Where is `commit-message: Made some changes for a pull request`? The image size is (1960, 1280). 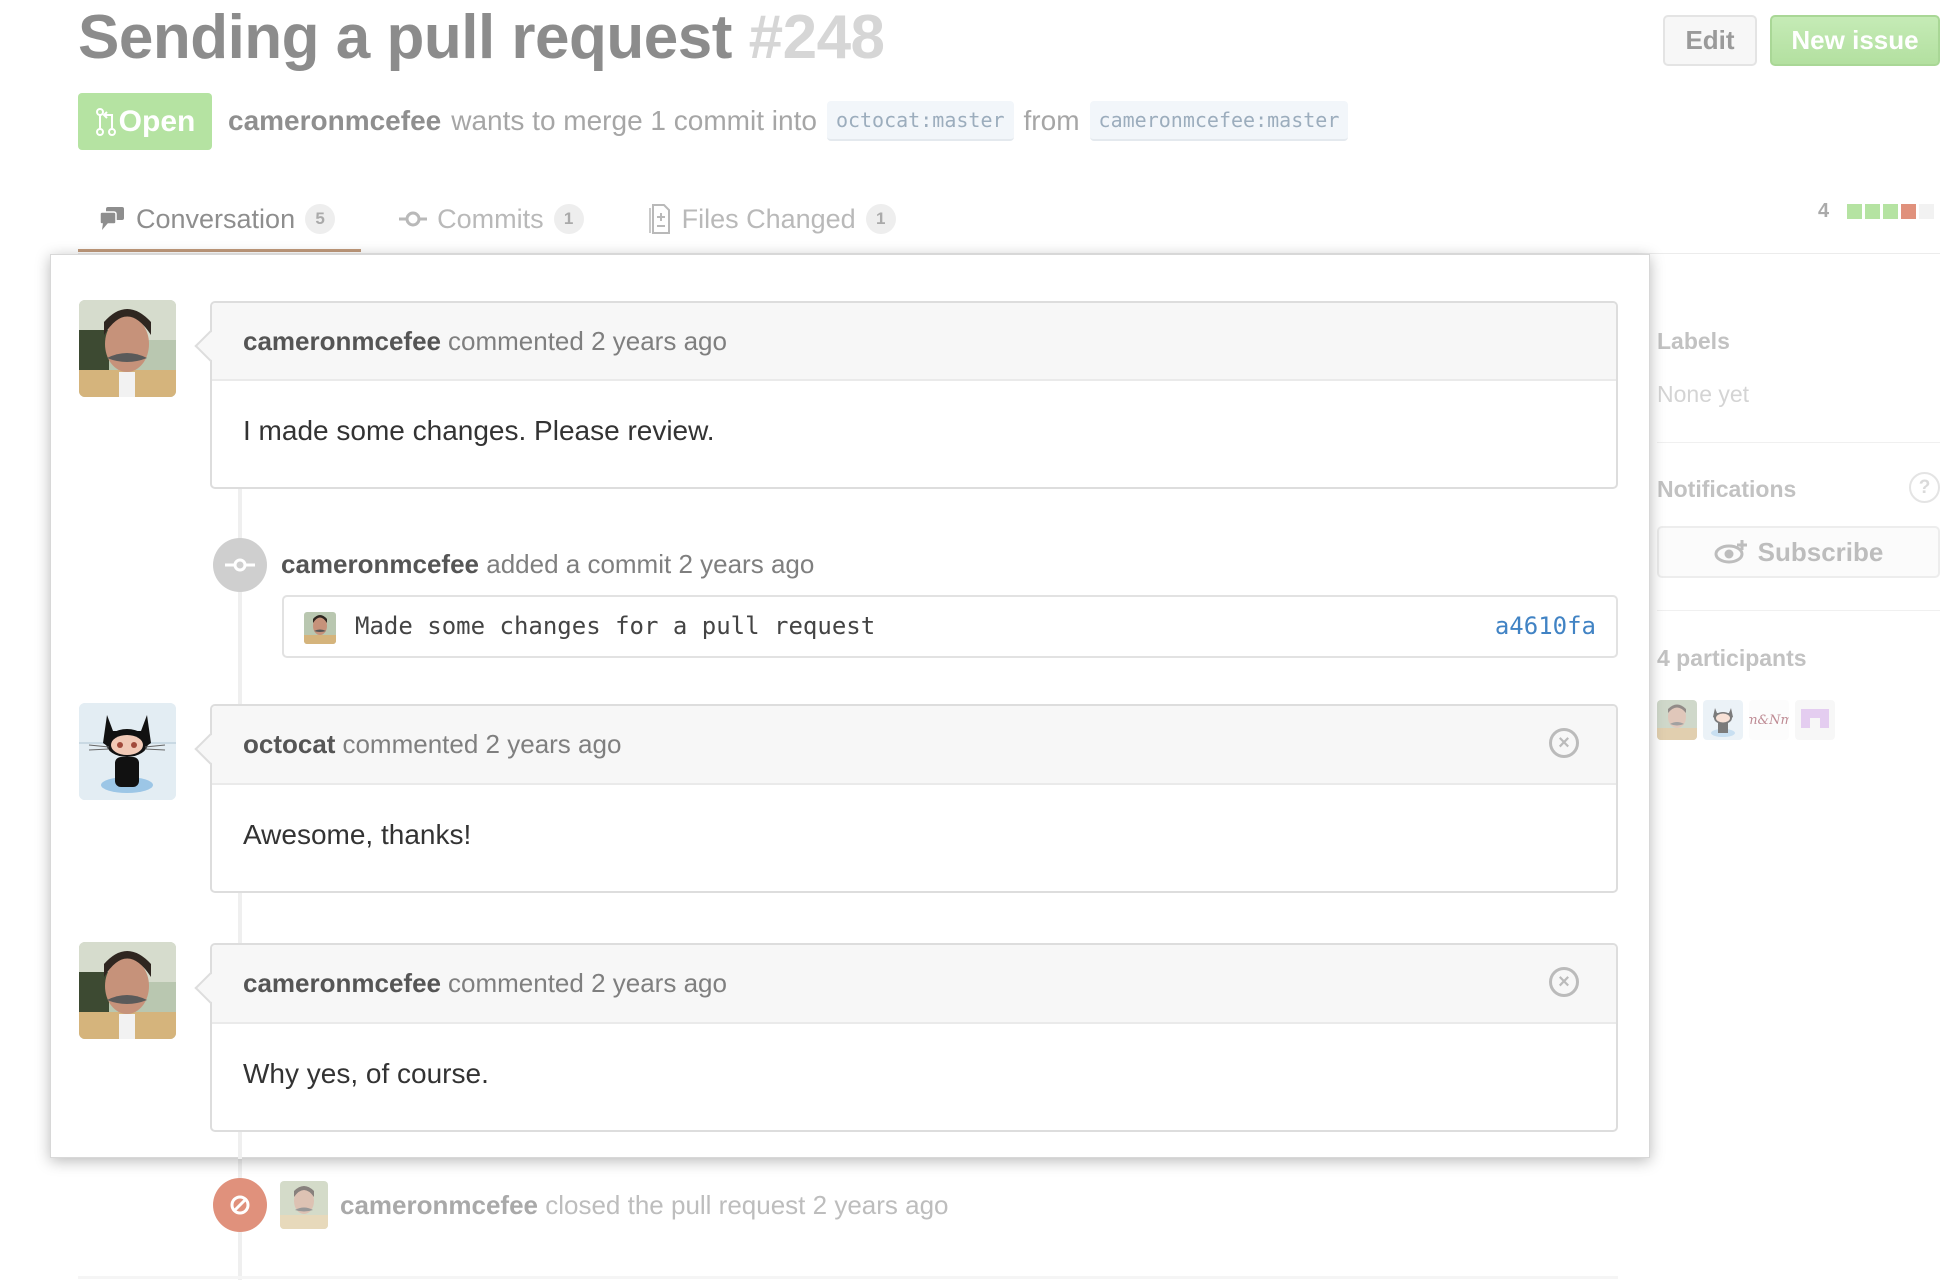
commit-message: Made some changes for a pull request is located at coordinates (615, 626).